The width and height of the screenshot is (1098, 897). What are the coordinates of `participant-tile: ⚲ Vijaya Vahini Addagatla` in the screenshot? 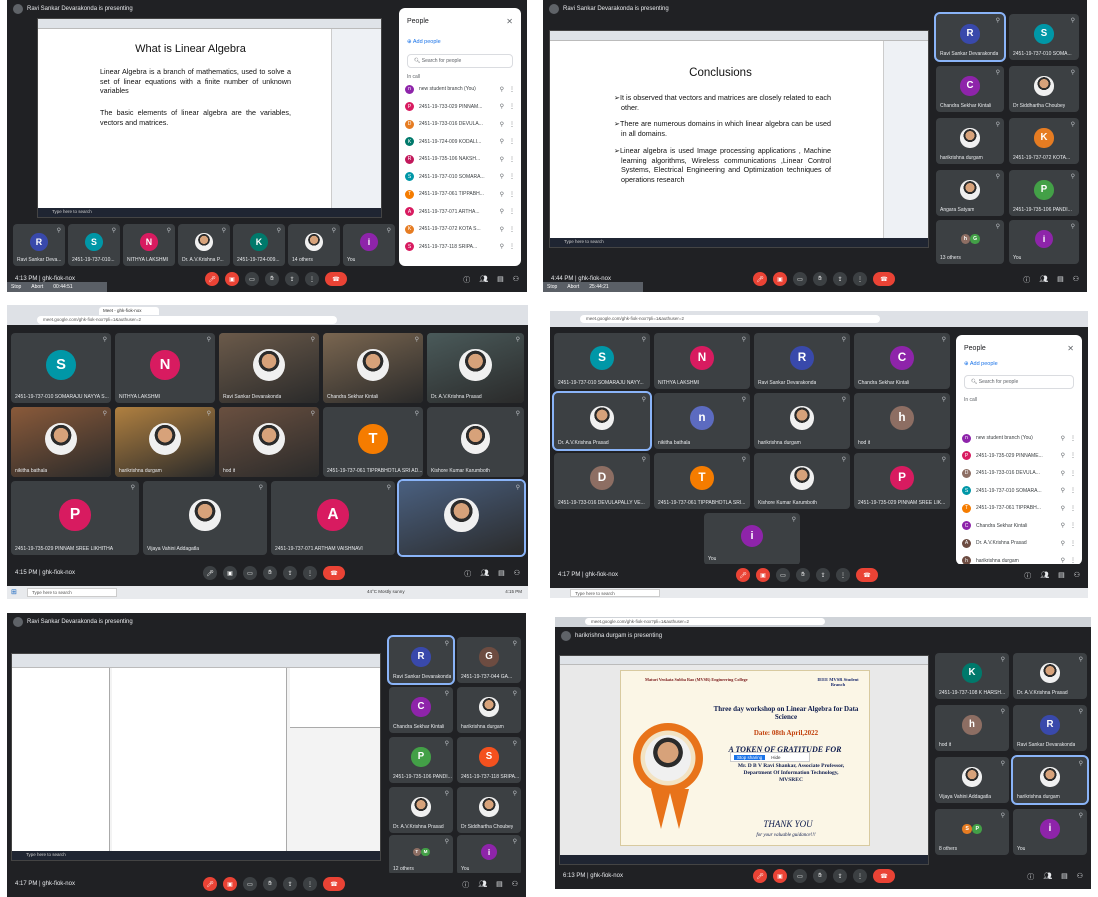 It's located at (205, 518).